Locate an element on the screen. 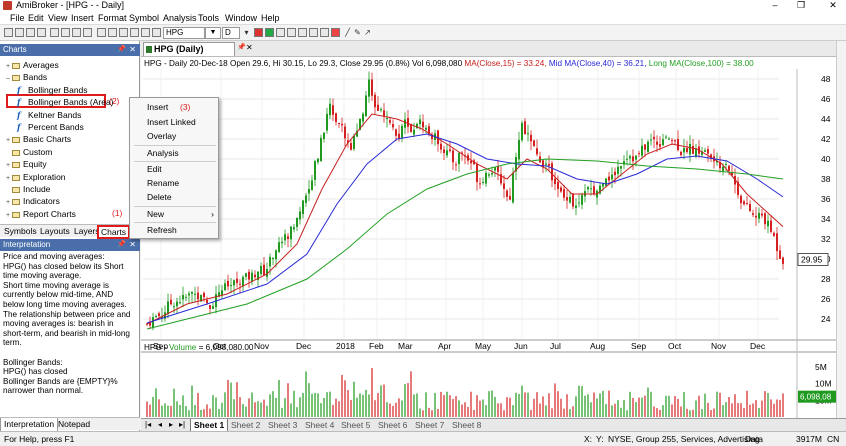 The width and height of the screenshot is (846, 446). interval-dropdown-icon: ▾ is located at coordinates (246, 32).